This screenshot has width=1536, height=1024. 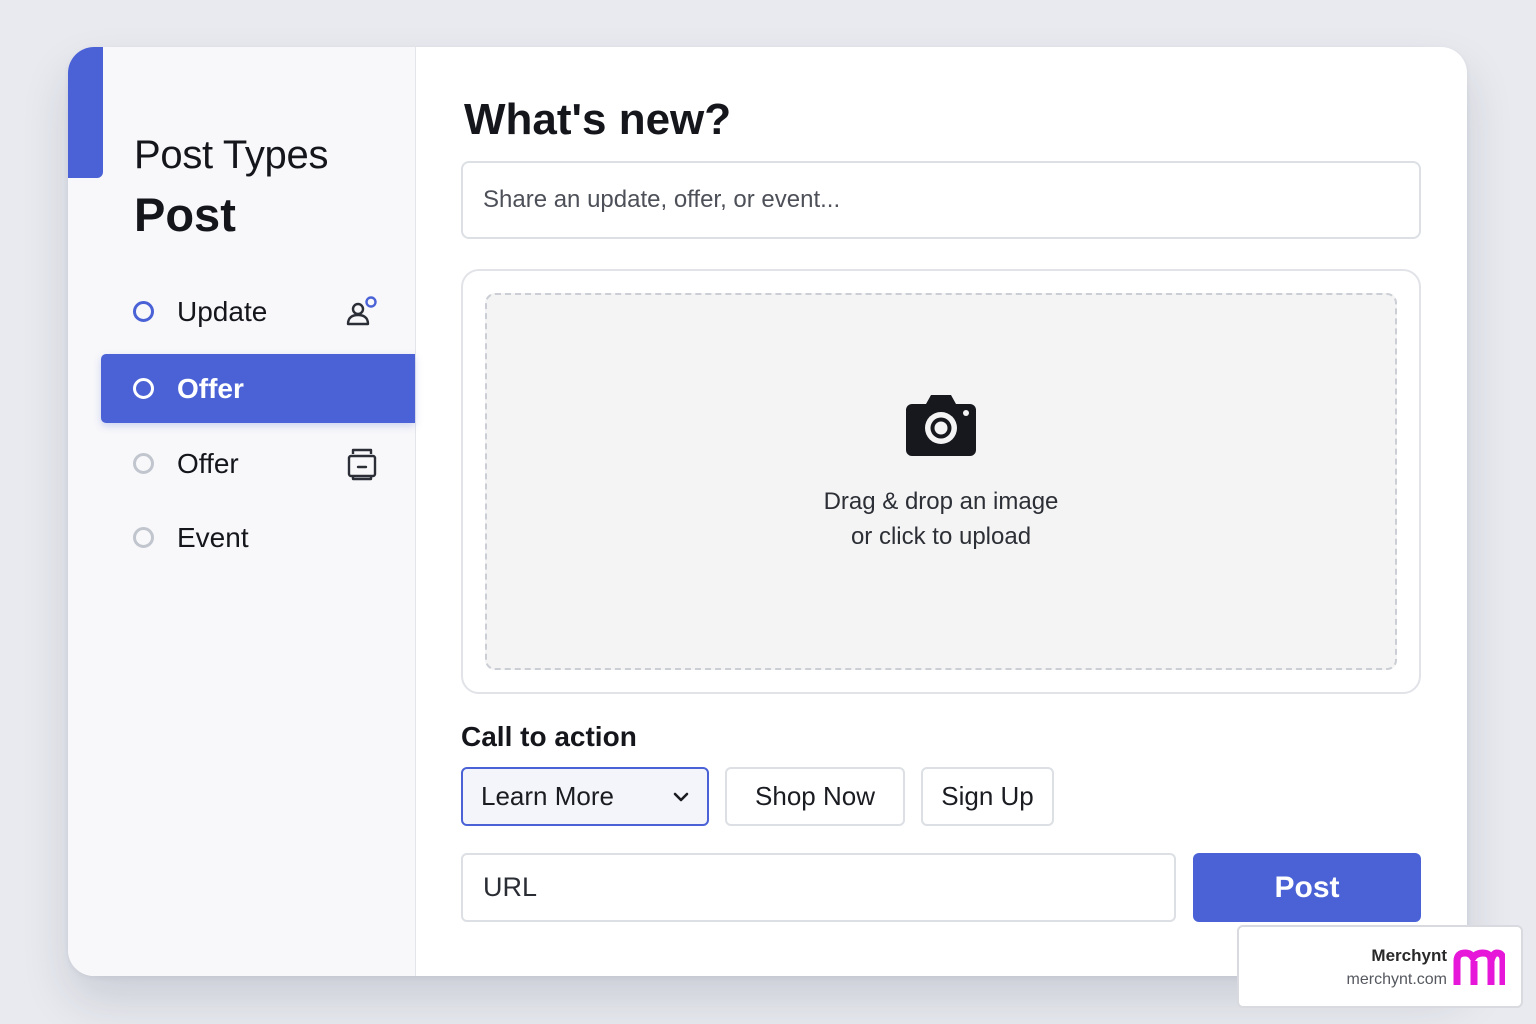 What do you see at coordinates (1409, 955) in the screenshot?
I see `brand-name: Merchynt` at bounding box center [1409, 955].